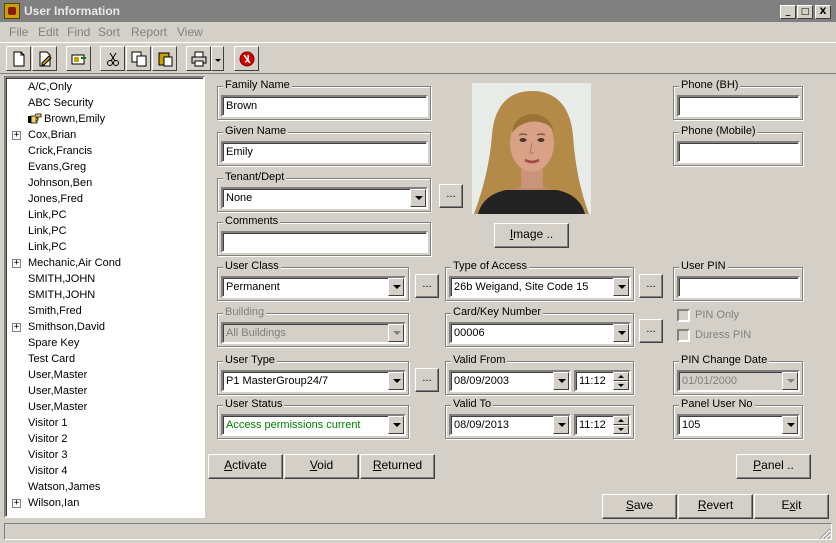 The image size is (836, 543). Describe the element at coordinates (109, 32) in the screenshot. I see `menu-sort: Sort` at that location.